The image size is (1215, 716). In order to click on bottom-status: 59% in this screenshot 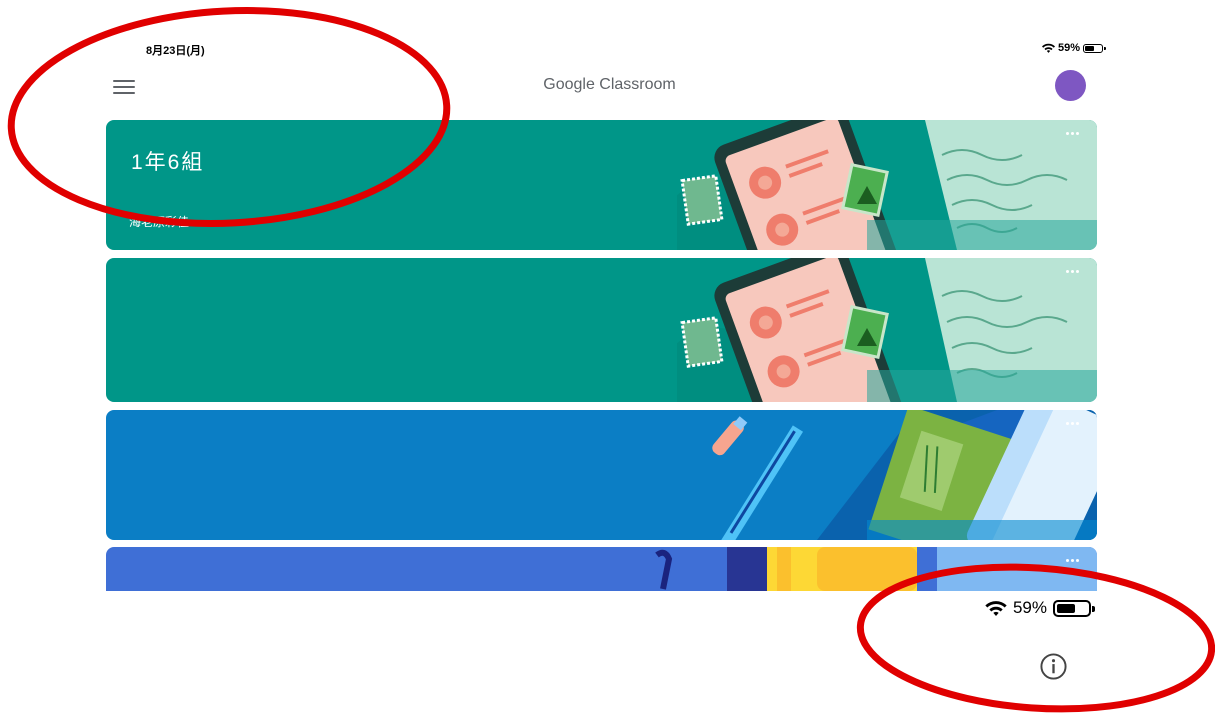, I will do `click(1040, 608)`.